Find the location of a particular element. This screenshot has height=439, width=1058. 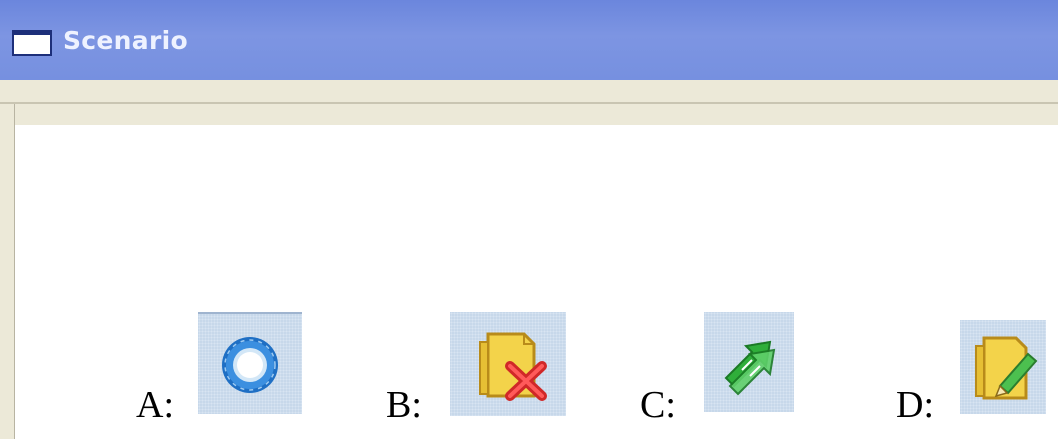

document-delete-icon is located at coordinates (513, 366).